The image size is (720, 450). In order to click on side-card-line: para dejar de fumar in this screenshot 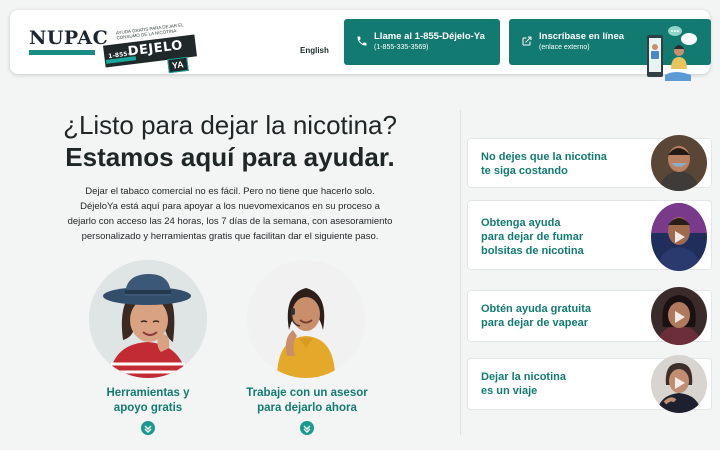, I will do `click(532, 237)`.